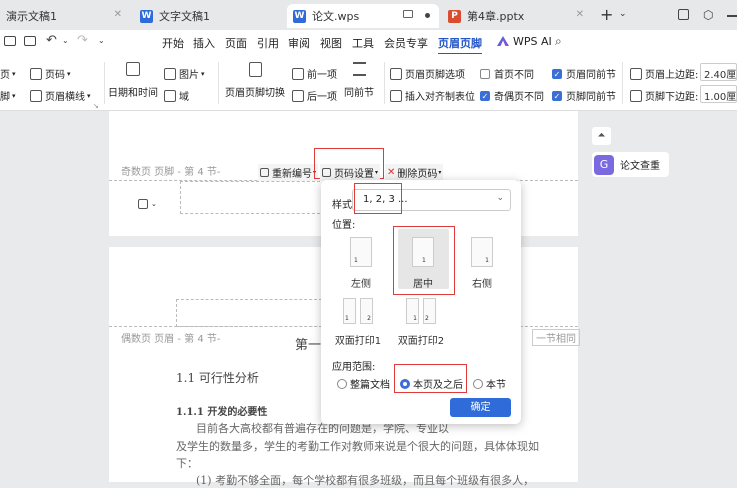  I want to click on menu-insert: 插入, so click(204, 43).